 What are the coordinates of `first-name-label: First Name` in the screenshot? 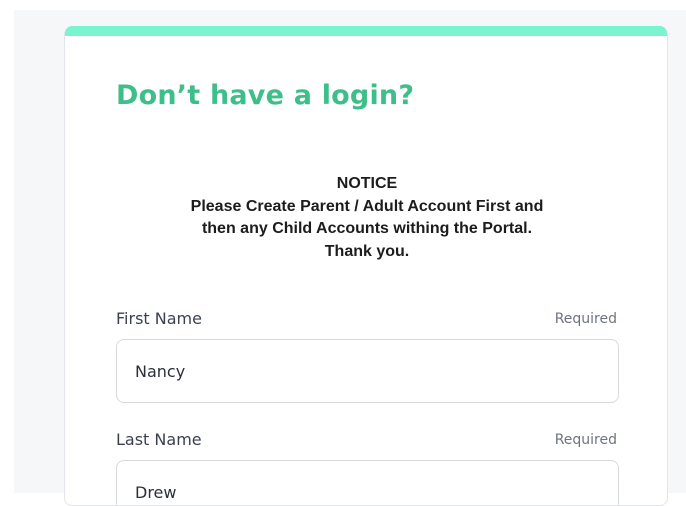 It's located at (159, 318).